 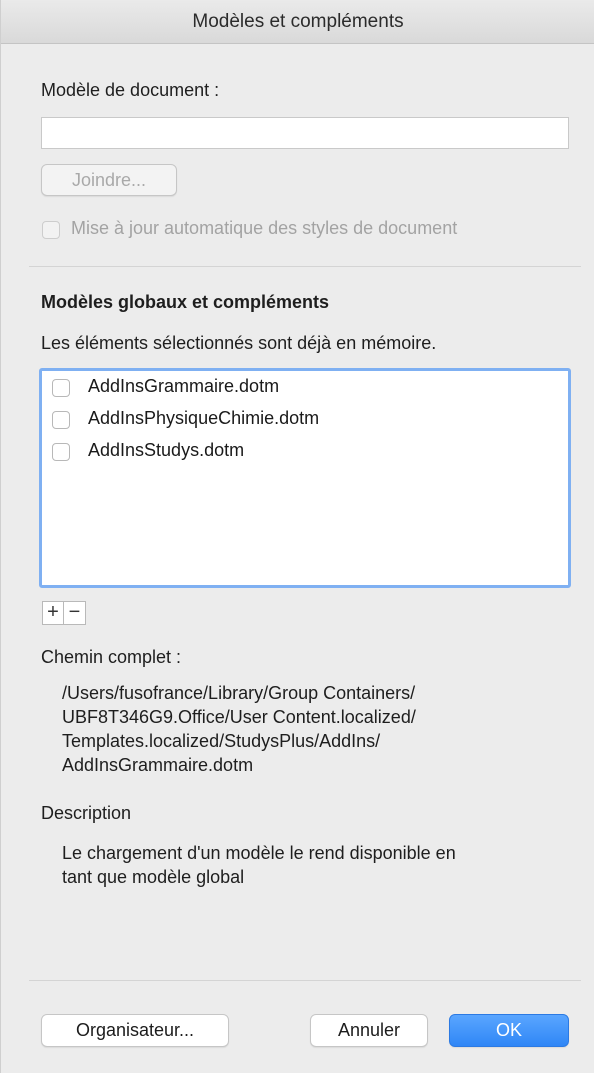 I want to click on dialog-title: Modèles et compléments, so click(x=297, y=22).